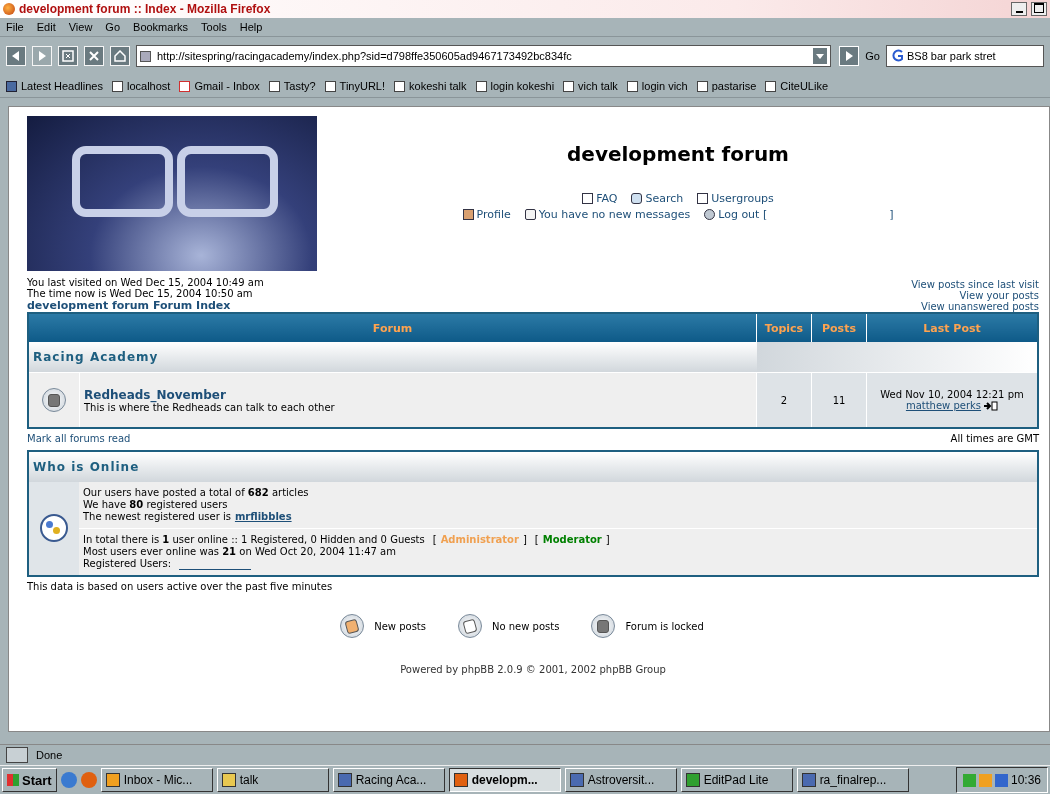  Describe the element at coordinates (272, 780) in the screenshot. I see `taskbar-button: talk` at that location.